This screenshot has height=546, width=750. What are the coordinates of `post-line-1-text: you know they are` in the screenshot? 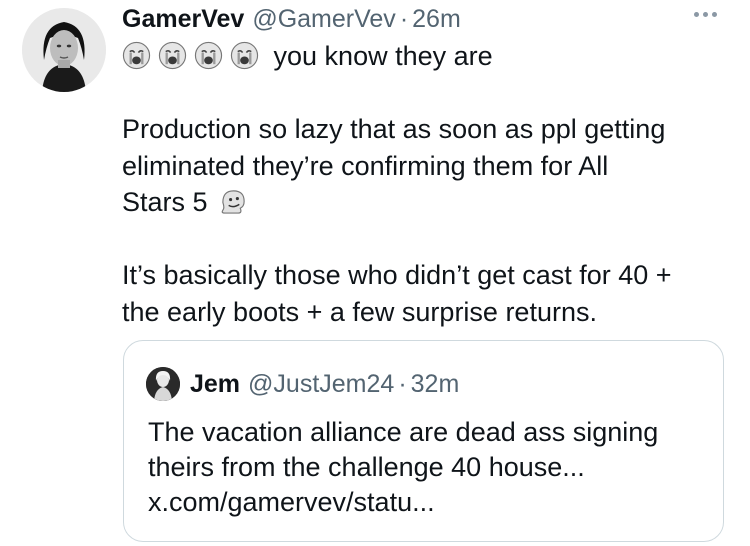 It's located at (383, 56).